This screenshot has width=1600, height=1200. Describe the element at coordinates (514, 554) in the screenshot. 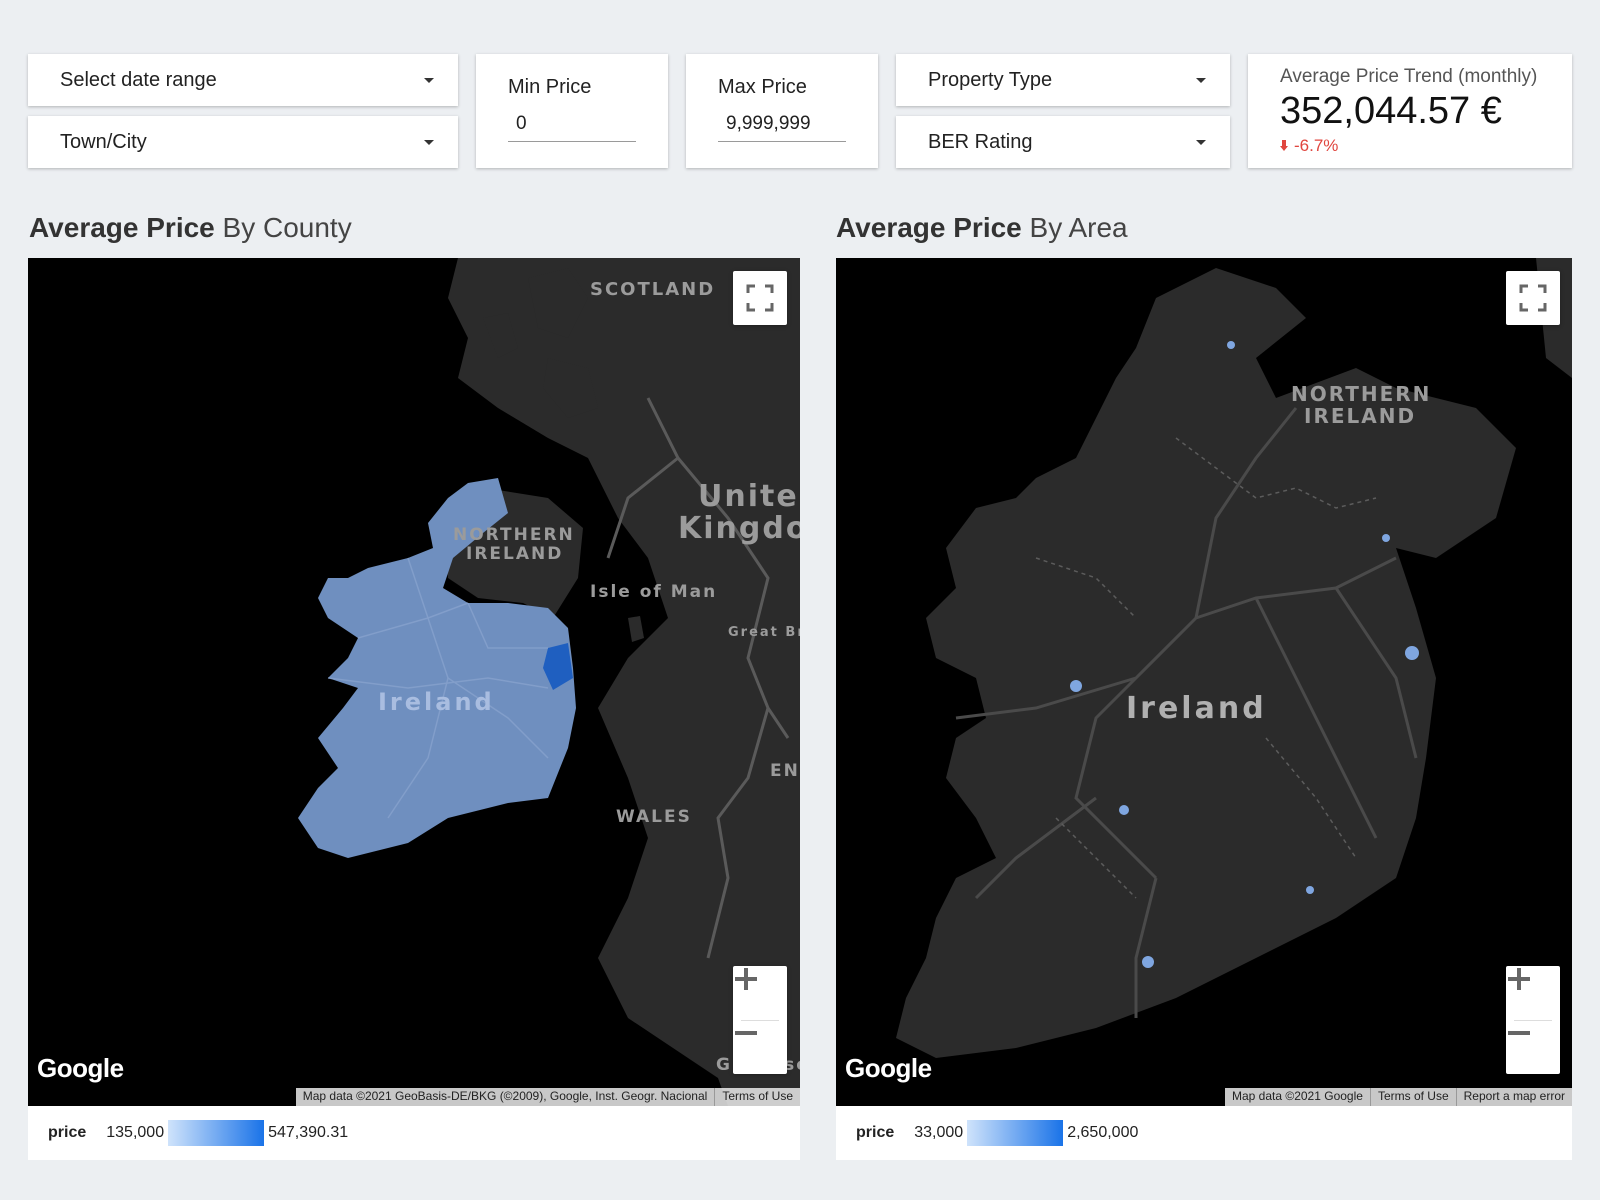

I see `map-label-ni-2: IRELAND` at that location.